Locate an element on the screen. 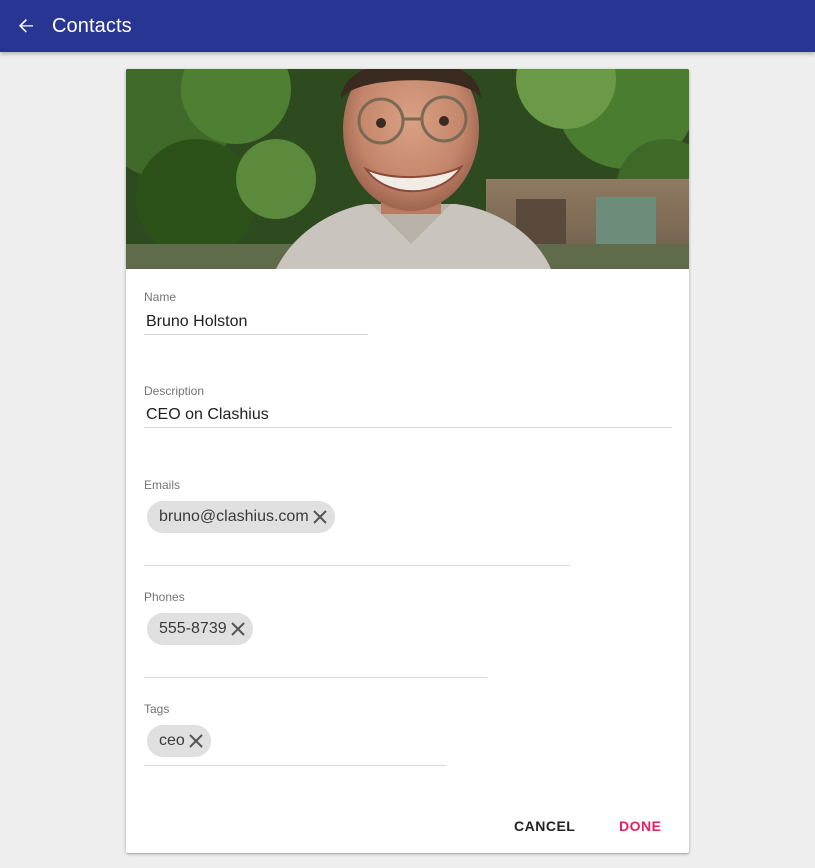  tag-chip-remove-button is located at coordinates (196, 741).